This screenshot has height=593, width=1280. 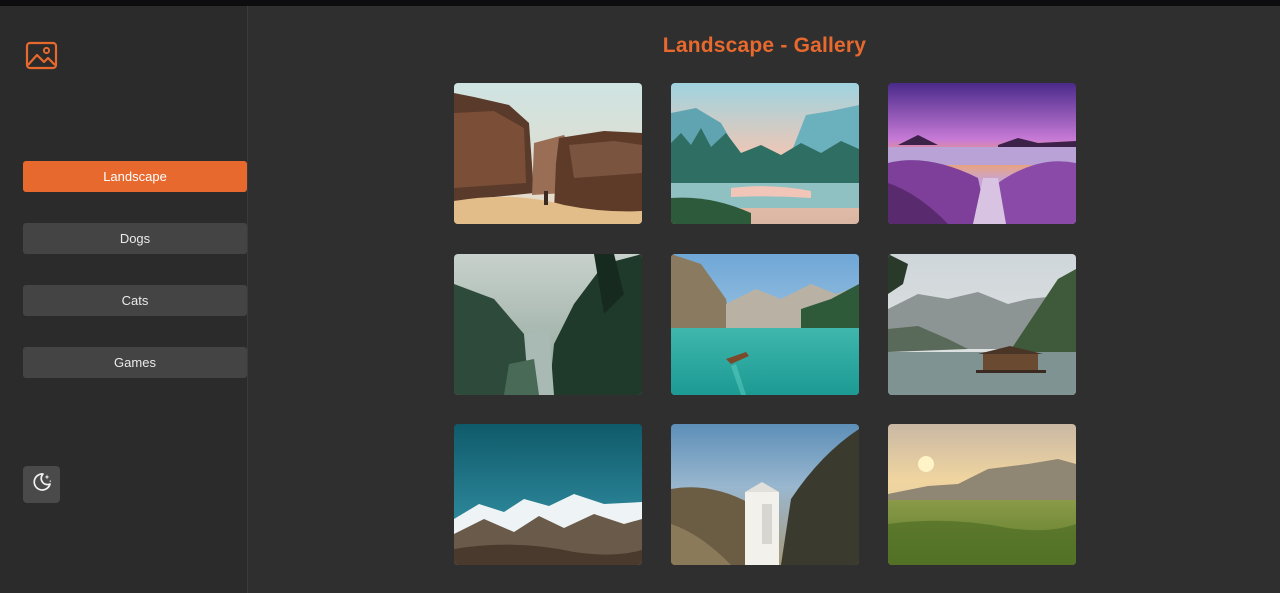 I want to click on sidebar-item-label: Cats, so click(x=135, y=300).